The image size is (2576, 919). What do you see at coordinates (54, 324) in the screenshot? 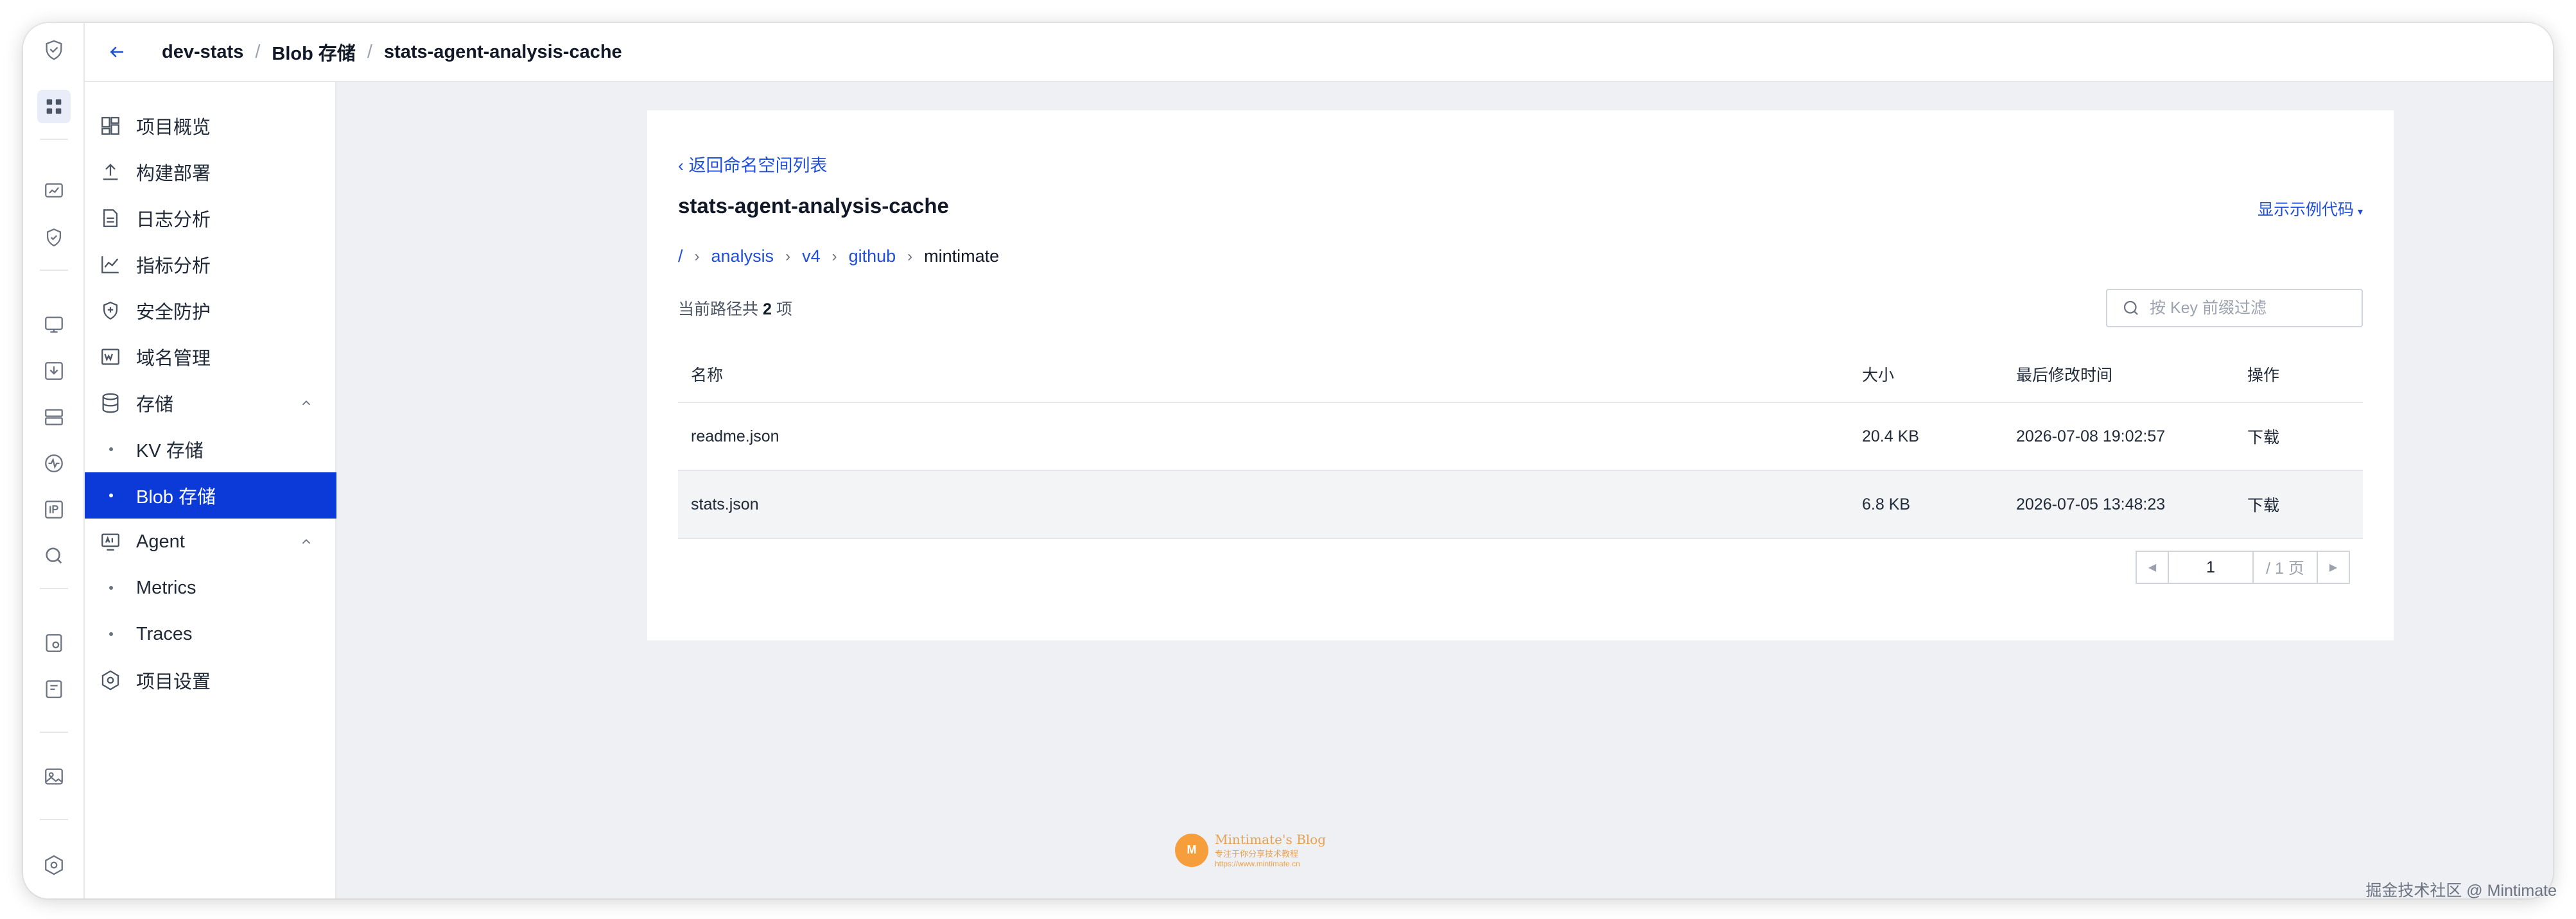
I see `screen-icon` at bounding box center [54, 324].